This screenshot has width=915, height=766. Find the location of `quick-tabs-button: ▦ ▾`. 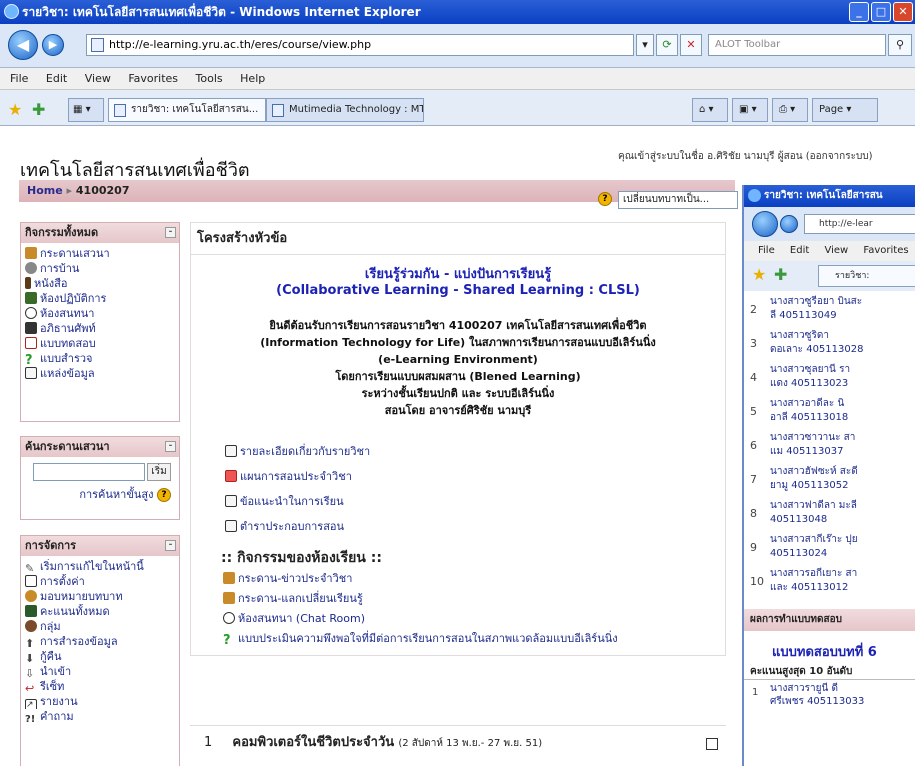

quick-tabs-button: ▦ ▾ is located at coordinates (86, 110).